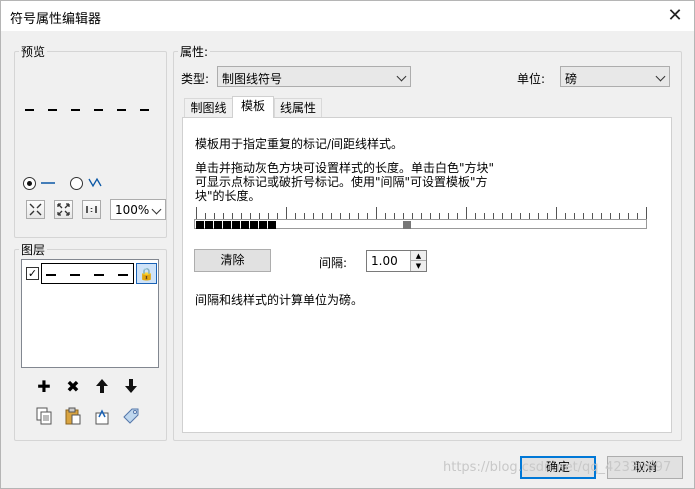 Image resolution: width=695 pixels, height=489 pixels. I want to click on unit-select: 磅, so click(615, 76).